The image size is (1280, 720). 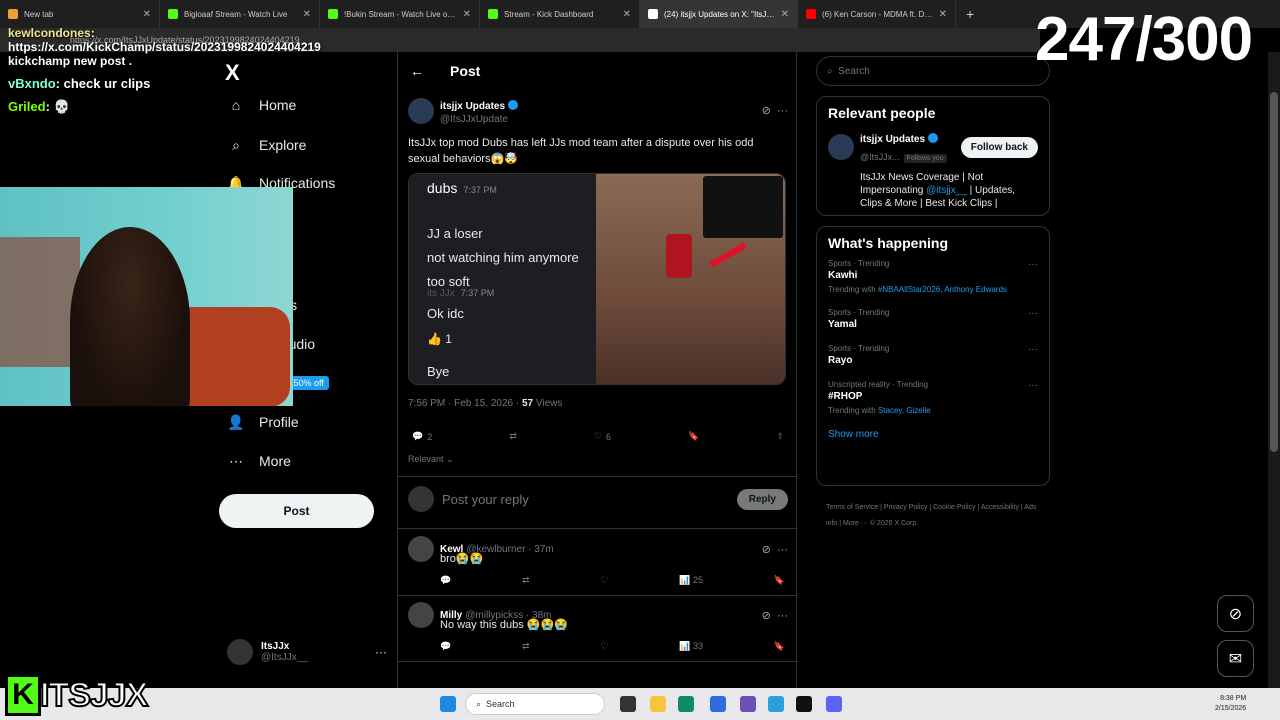 What do you see at coordinates (892, 139) in the screenshot?
I see `person-name: itsjjx Updates` at bounding box center [892, 139].